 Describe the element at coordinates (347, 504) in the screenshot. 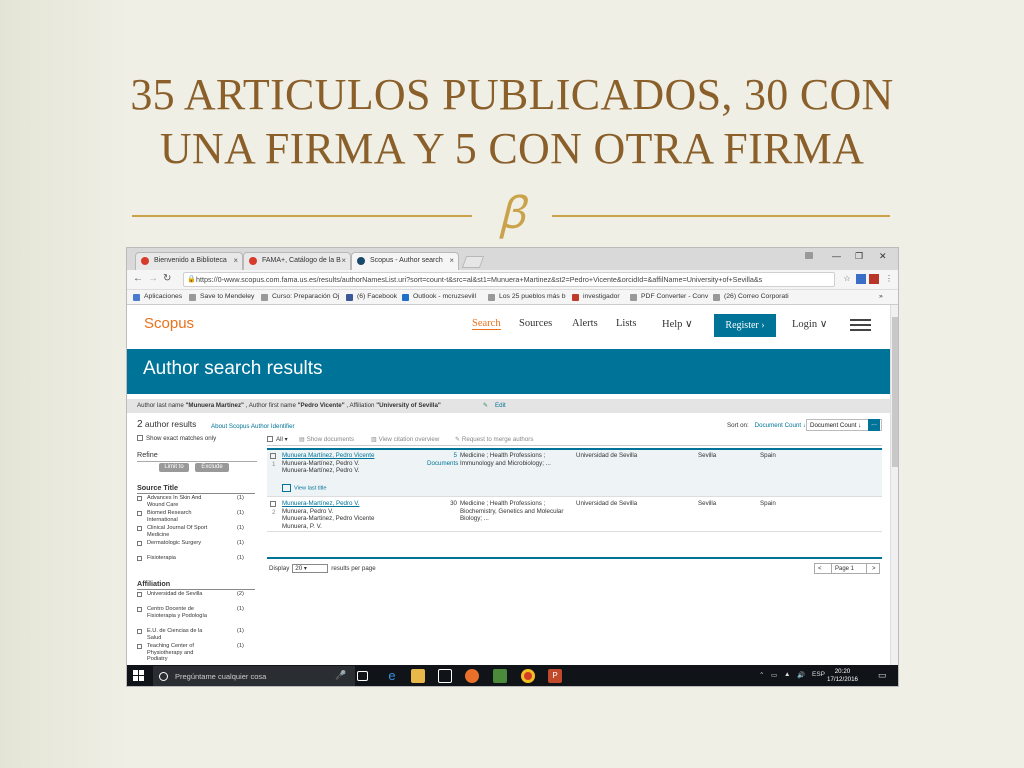

I see `author-name-link: Munuera-Martínez, Pedro V.` at that location.